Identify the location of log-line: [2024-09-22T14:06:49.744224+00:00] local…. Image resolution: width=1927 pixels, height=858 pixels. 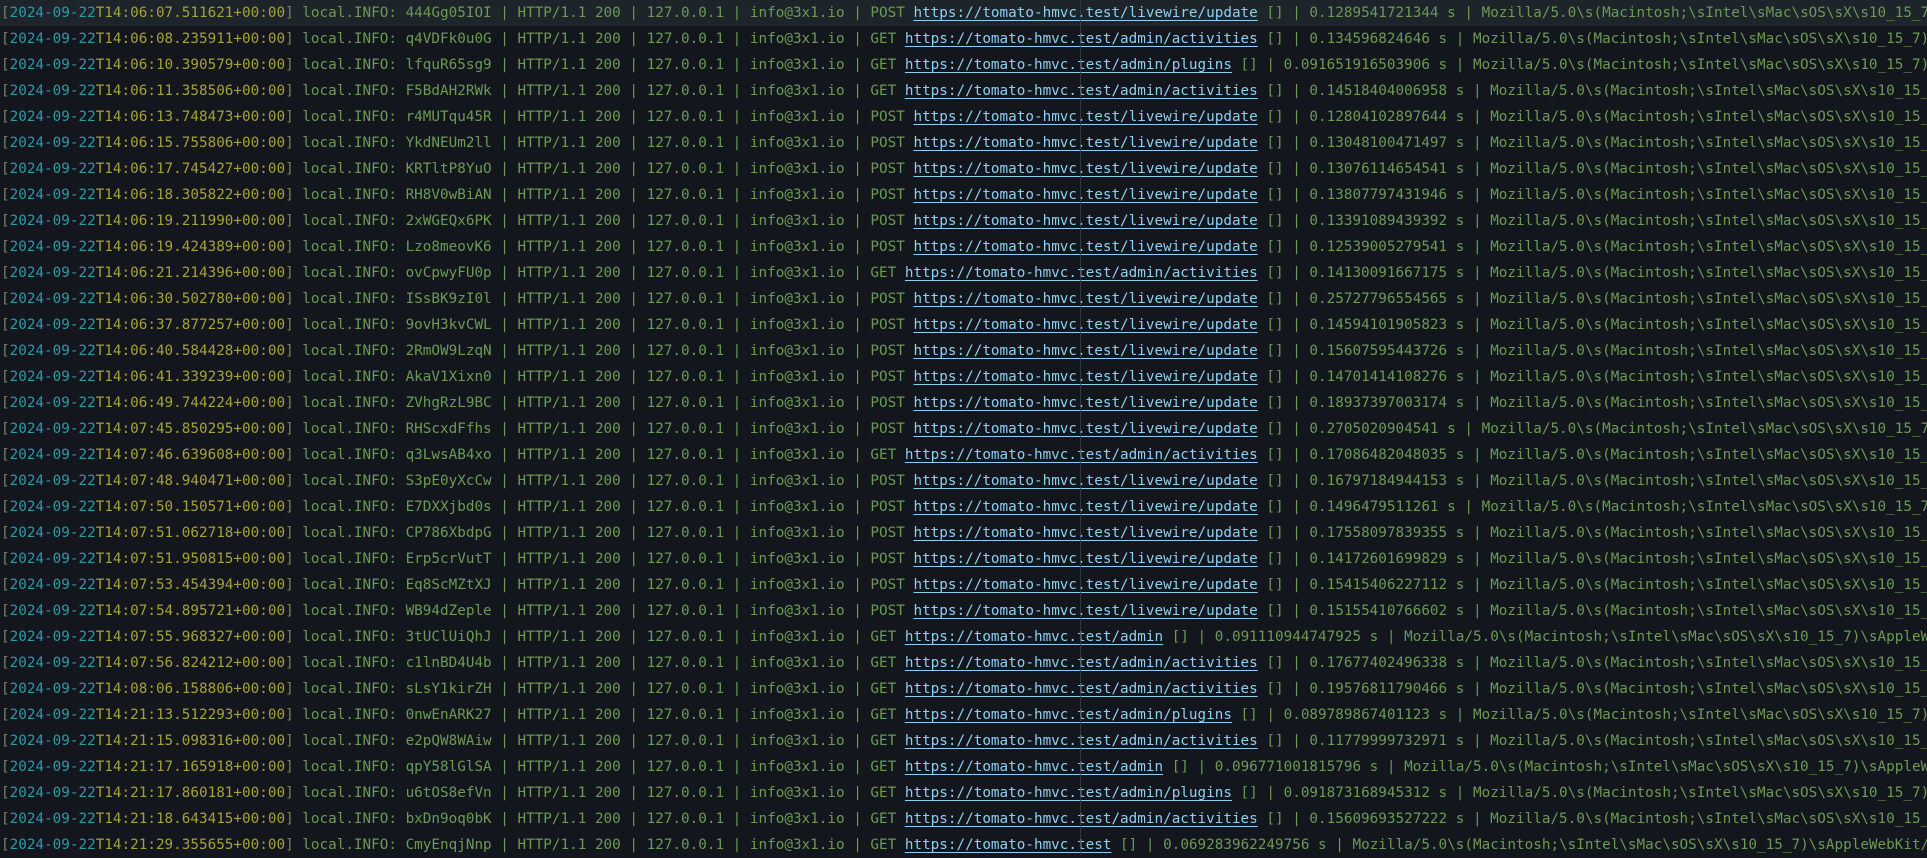
(963, 403).